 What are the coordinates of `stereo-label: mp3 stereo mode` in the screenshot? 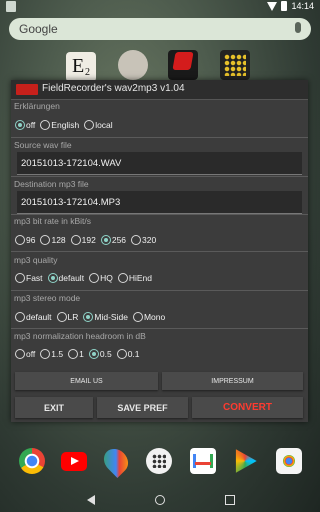 It's located at (47, 298).